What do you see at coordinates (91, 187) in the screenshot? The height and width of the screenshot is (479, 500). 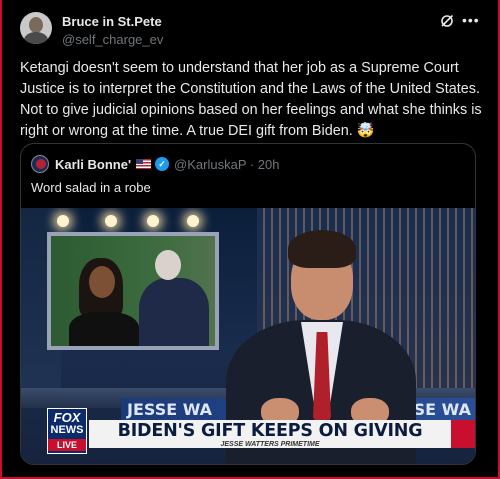 I see `quoted-post-text: Word salad in a robe` at bounding box center [91, 187].